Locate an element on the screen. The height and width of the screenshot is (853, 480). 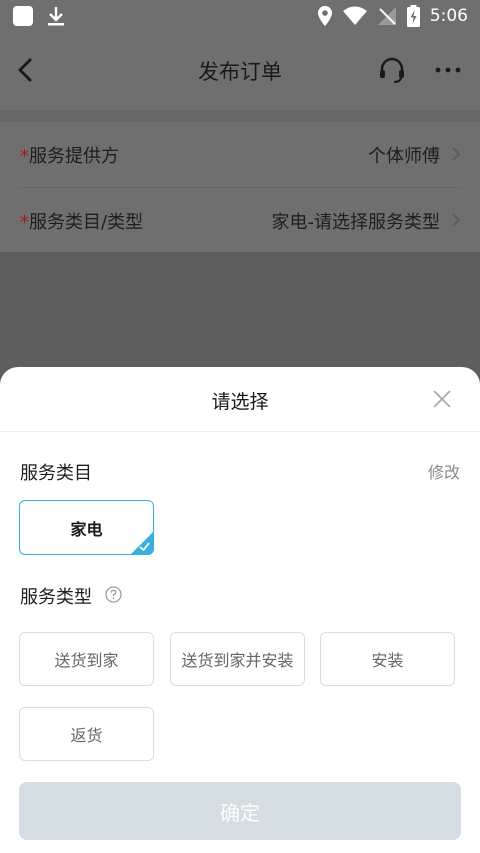
no-signal-icon is located at coordinates (386, 16).